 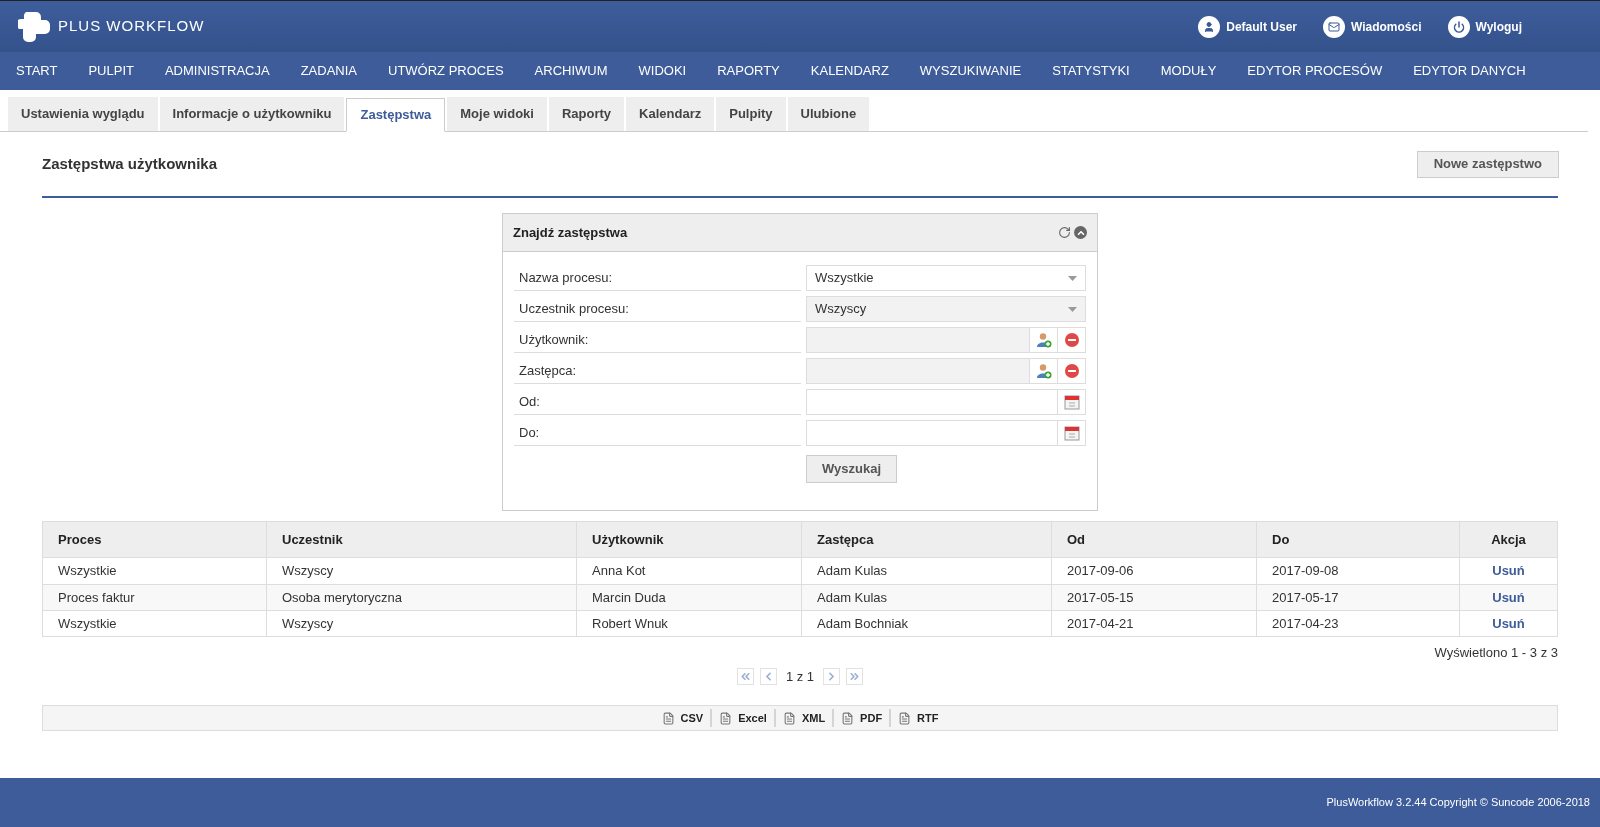 What do you see at coordinates (1080, 232) in the screenshot?
I see `collapse-icon` at bounding box center [1080, 232].